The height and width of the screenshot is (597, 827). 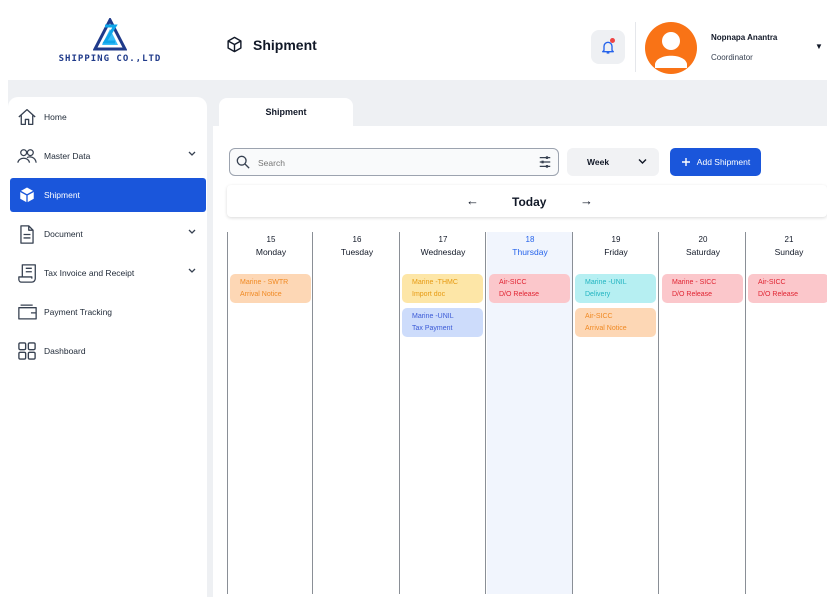 I want to click on arrow-right-icon: →, so click(x=586, y=200).